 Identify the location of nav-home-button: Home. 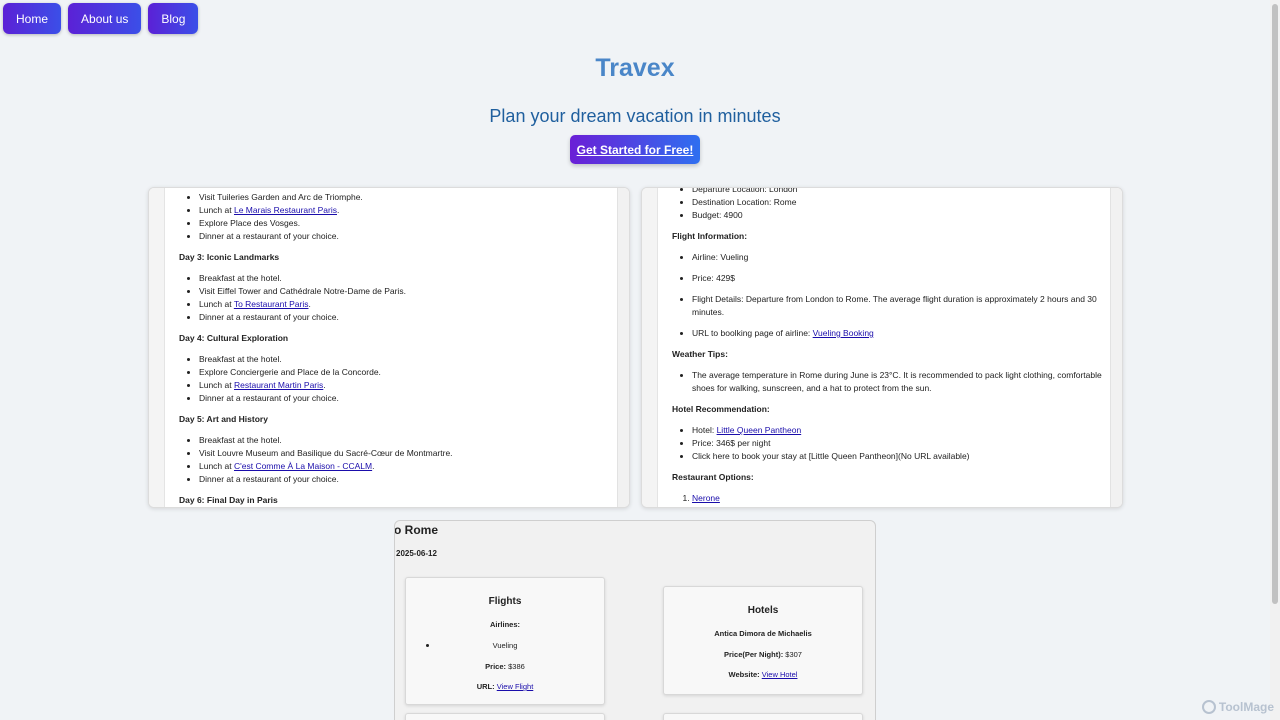
(32, 18).